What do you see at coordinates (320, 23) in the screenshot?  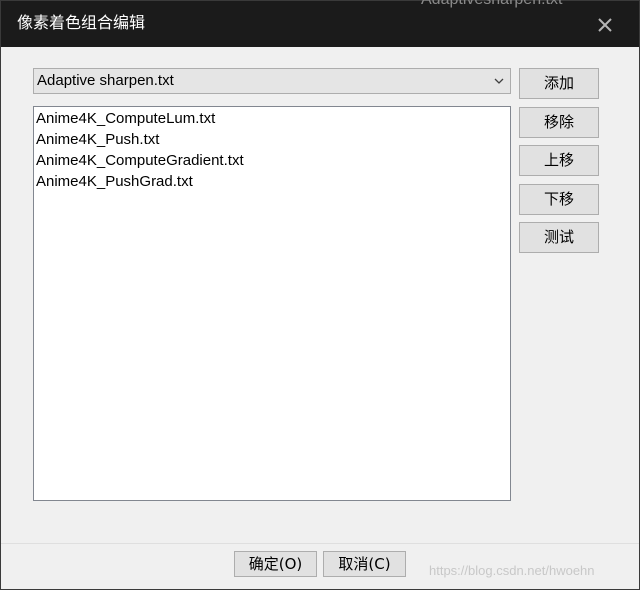 I see `title-bar: Adaptivesharpen.txt 像素着色组合编辑` at bounding box center [320, 23].